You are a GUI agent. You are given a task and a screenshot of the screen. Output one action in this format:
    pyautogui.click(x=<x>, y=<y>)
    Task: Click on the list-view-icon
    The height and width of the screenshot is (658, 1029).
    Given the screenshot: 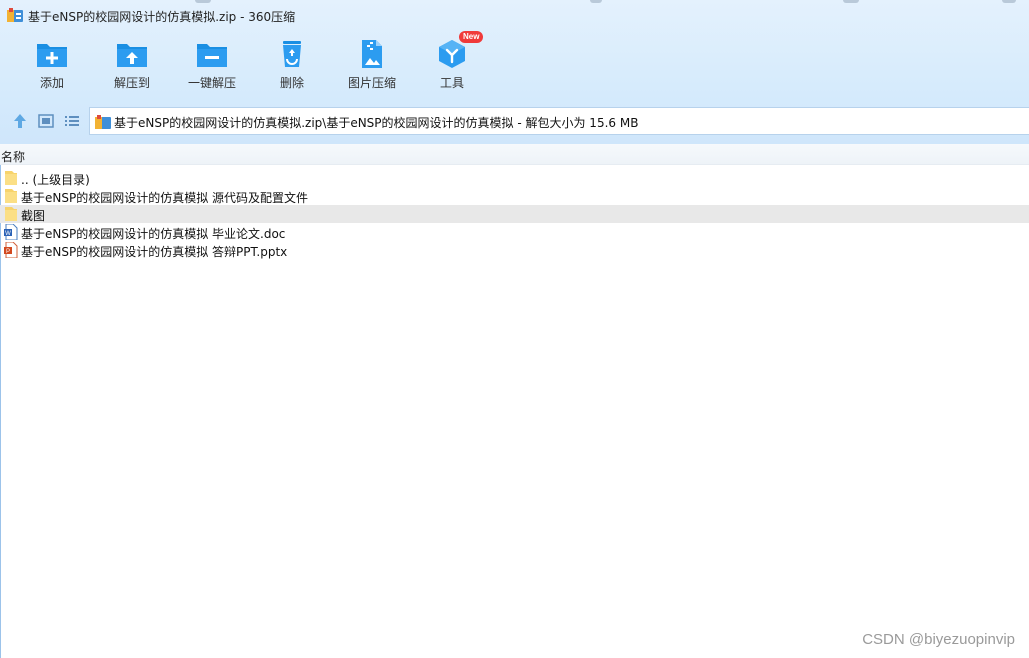 What is the action you would take?
    pyautogui.click(x=72, y=121)
    